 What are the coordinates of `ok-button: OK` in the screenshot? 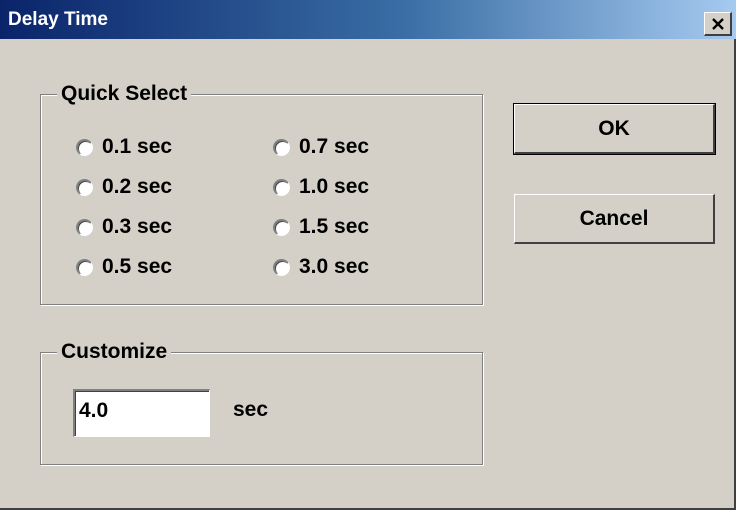 It's located at (614, 129).